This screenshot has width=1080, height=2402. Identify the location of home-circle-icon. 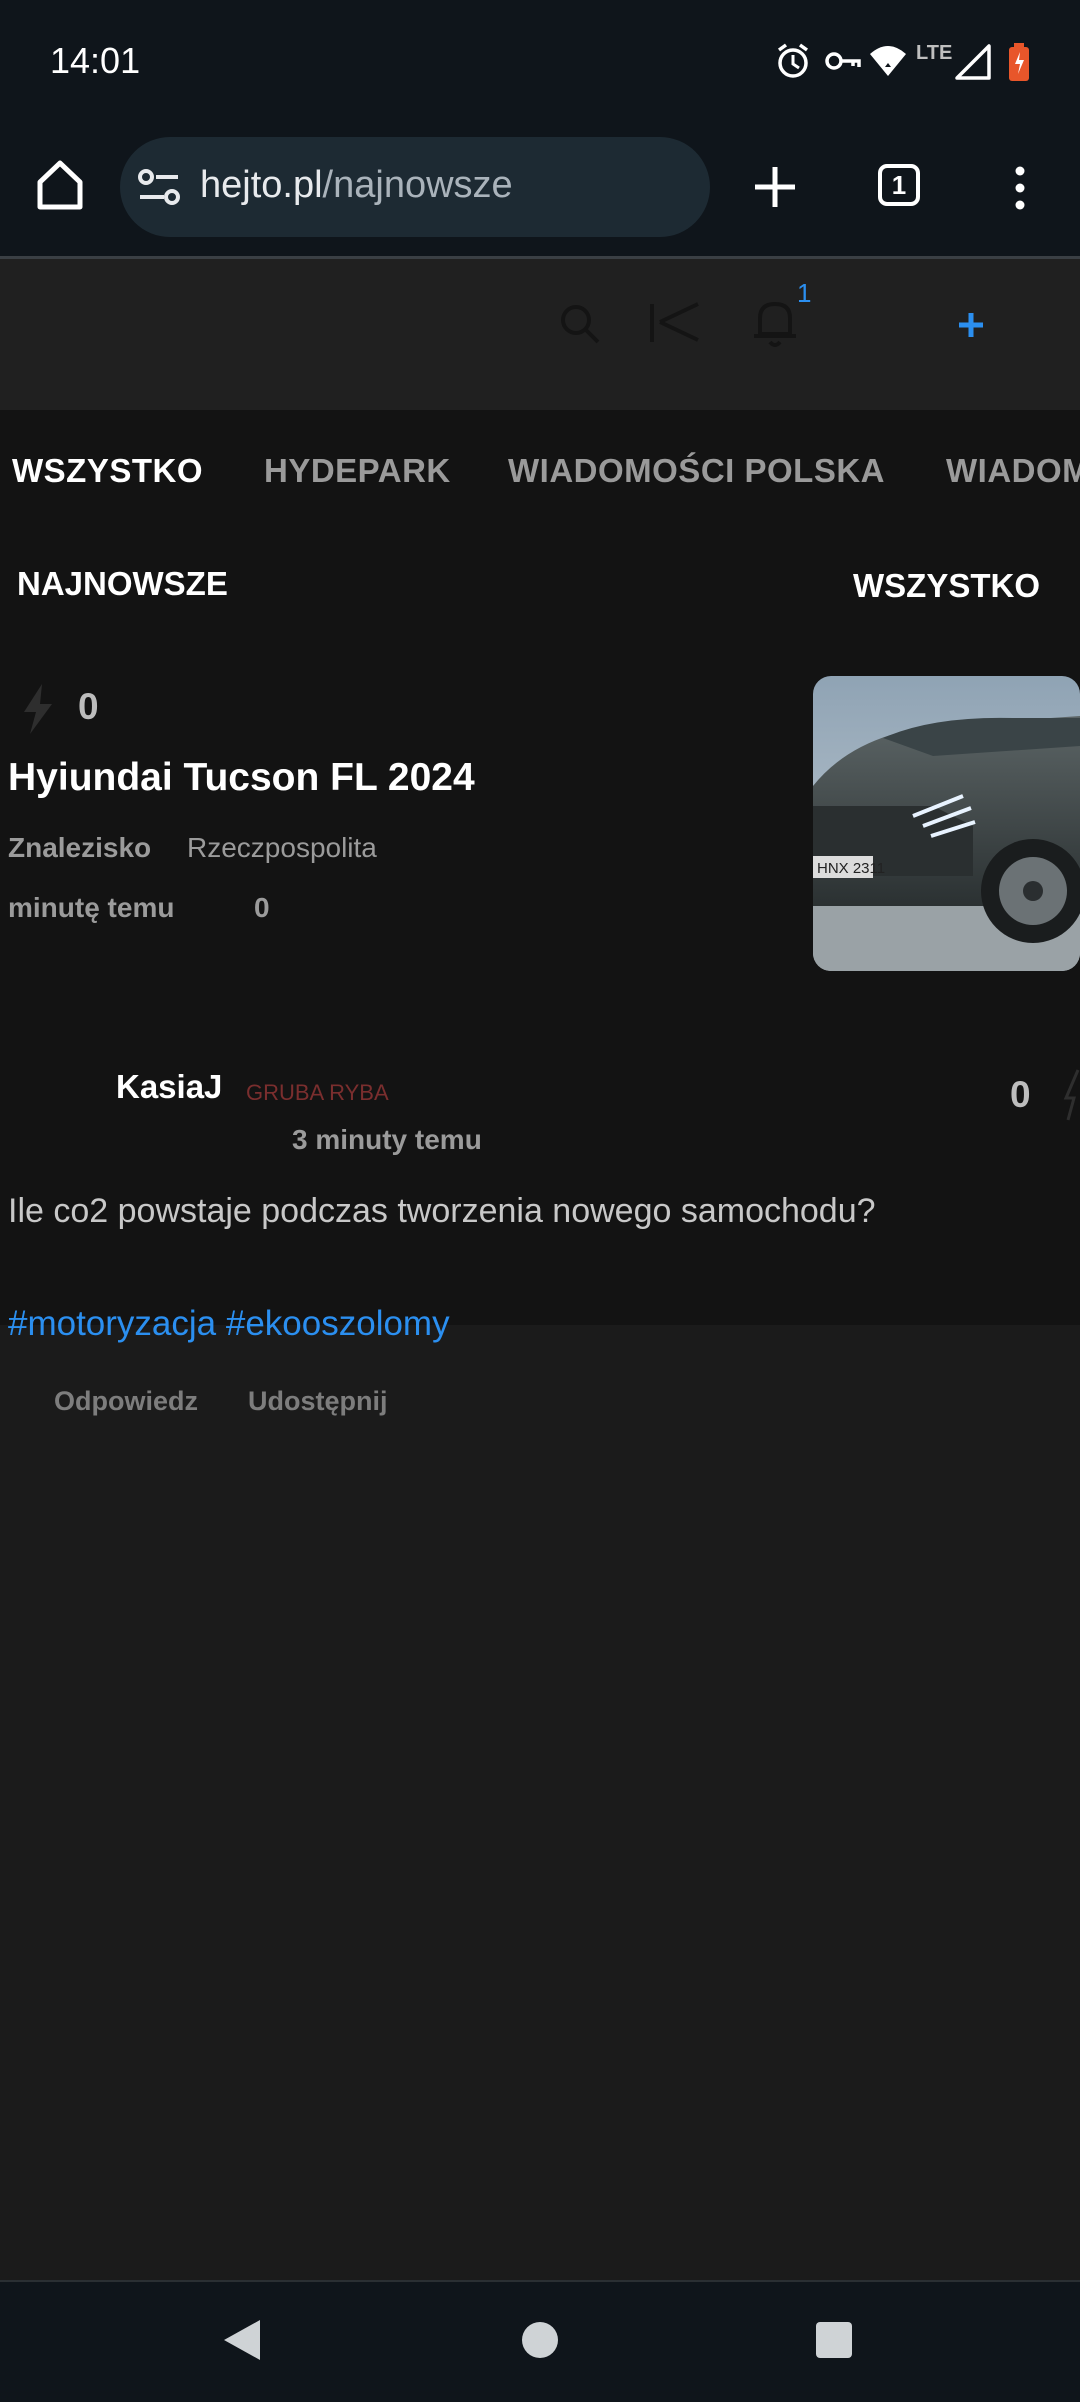
(540, 2340).